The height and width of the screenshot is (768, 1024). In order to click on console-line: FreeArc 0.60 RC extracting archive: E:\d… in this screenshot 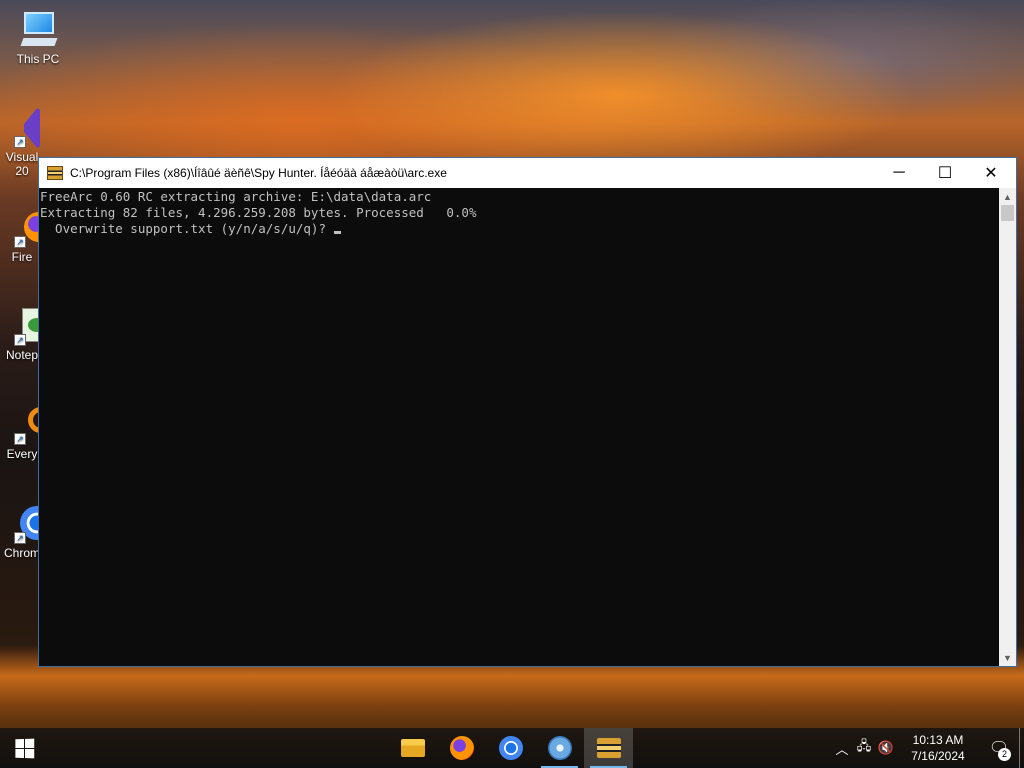, I will do `click(236, 196)`.